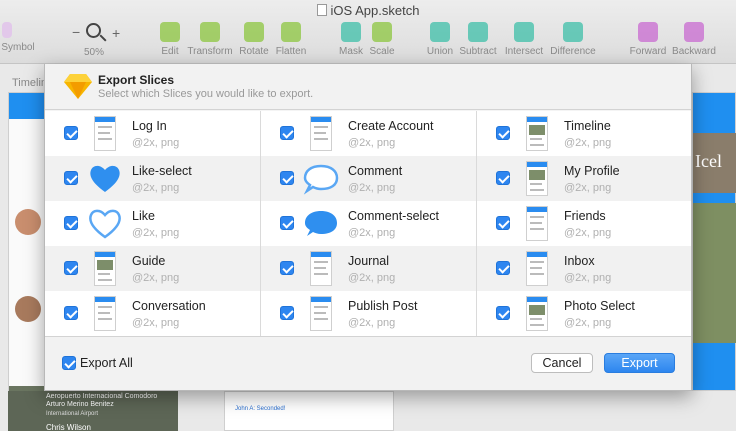 The image size is (736, 431). What do you see at coordinates (639, 363) in the screenshot?
I see `export-button: Export` at bounding box center [639, 363].